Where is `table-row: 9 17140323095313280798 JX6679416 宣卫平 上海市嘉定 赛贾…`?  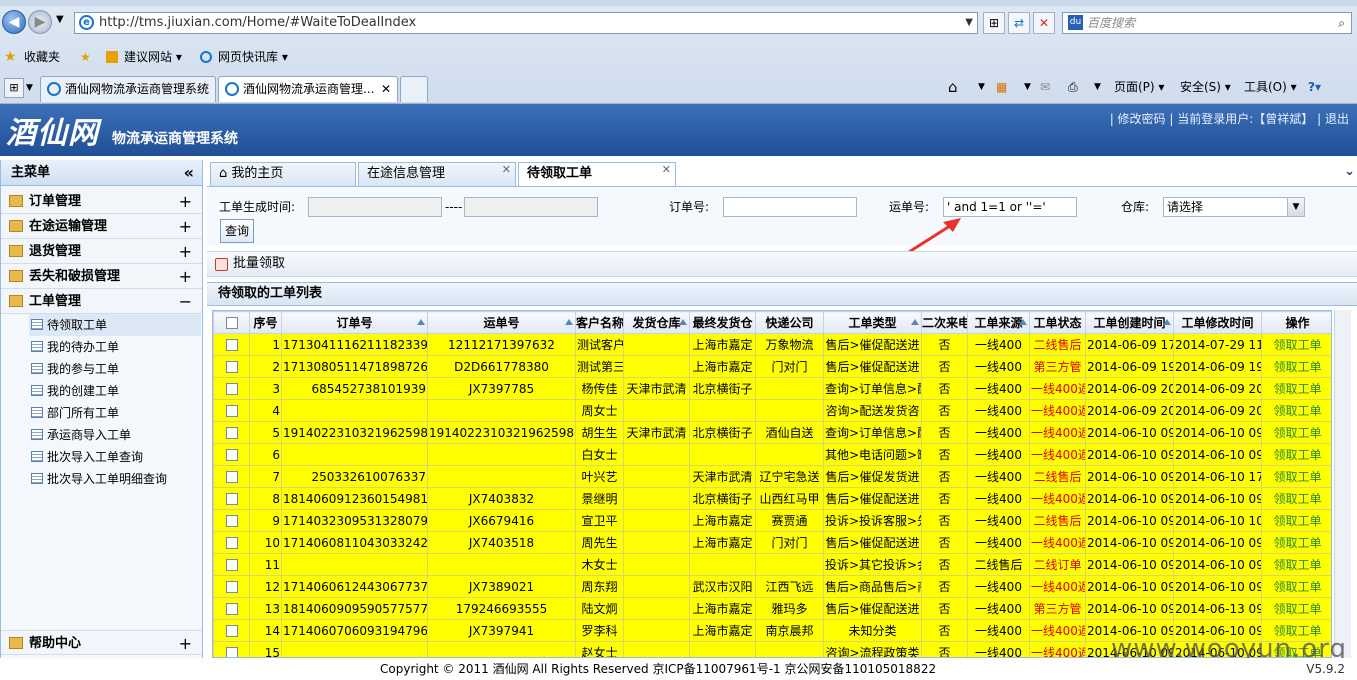 table-row: 9 17140323095313280798 JX6679416 宣卫平 上海市嘉定 赛贾… is located at coordinates (772, 520).